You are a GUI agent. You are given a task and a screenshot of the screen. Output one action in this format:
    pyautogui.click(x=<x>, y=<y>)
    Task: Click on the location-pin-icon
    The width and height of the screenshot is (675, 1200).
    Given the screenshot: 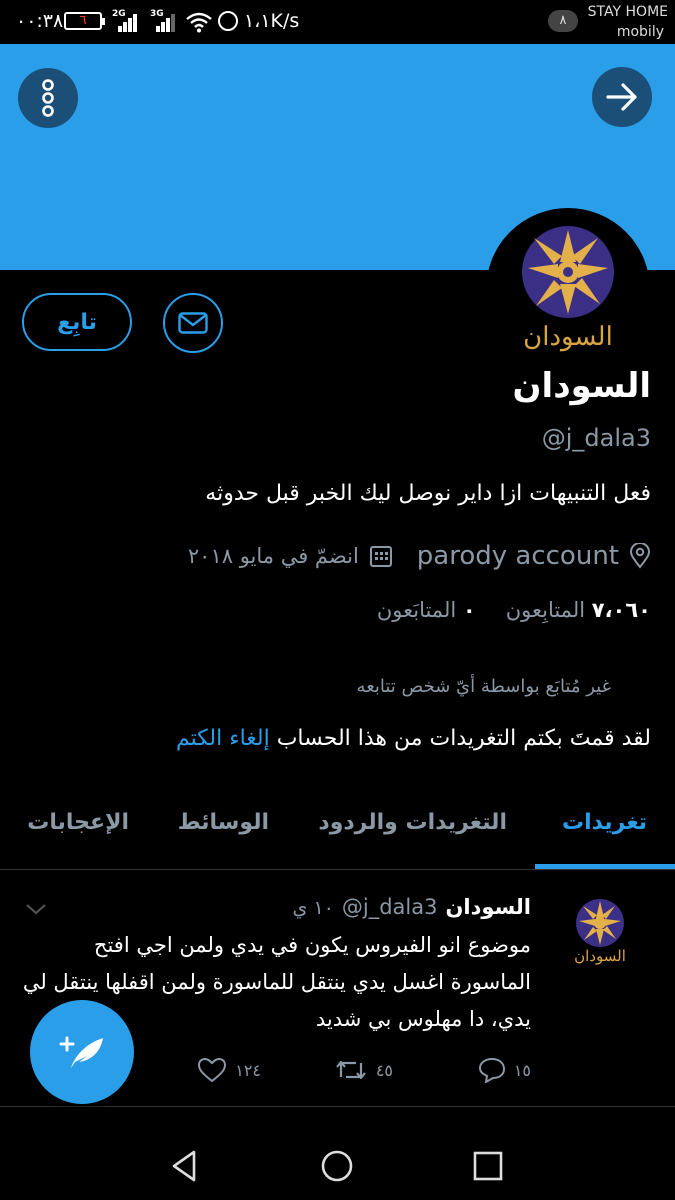 What is the action you would take?
    pyautogui.click(x=640, y=556)
    